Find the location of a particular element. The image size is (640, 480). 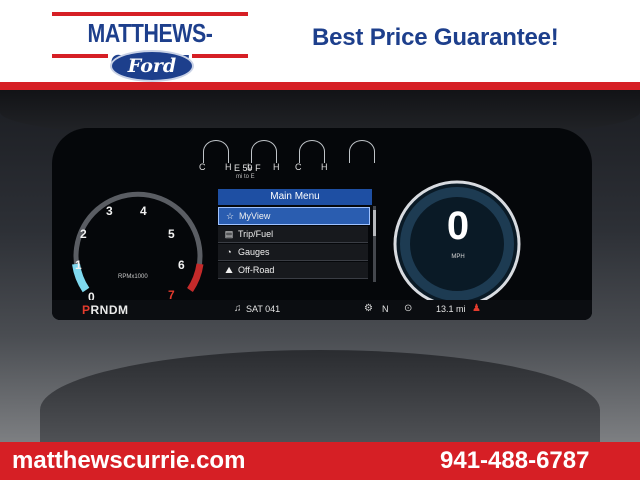

speed-value: 0 is located at coordinates (458, 226).